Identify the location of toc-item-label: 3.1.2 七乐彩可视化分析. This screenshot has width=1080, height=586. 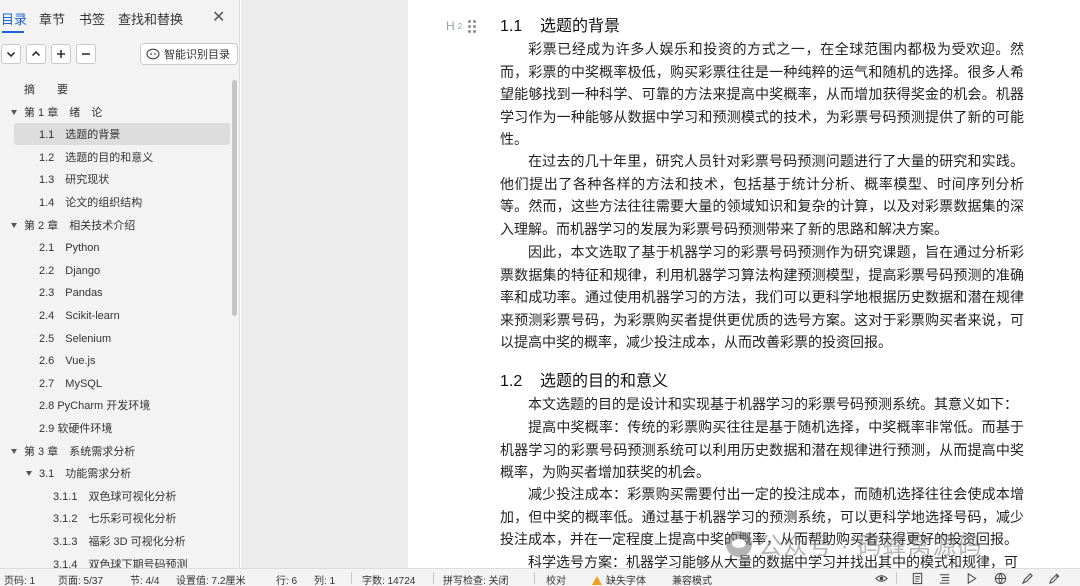
(115, 519).